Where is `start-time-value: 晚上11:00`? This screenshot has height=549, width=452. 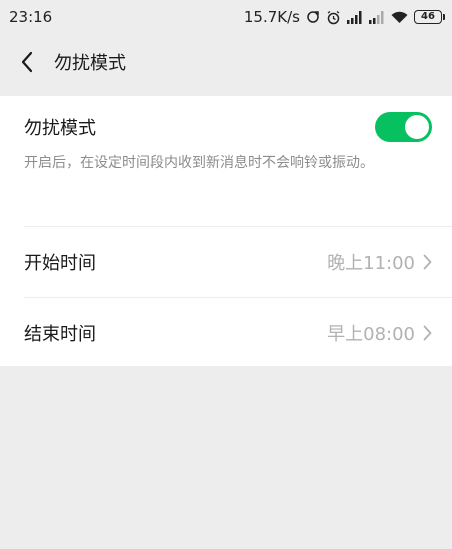 start-time-value: 晚上11:00 is located at coordinates (371, 263).